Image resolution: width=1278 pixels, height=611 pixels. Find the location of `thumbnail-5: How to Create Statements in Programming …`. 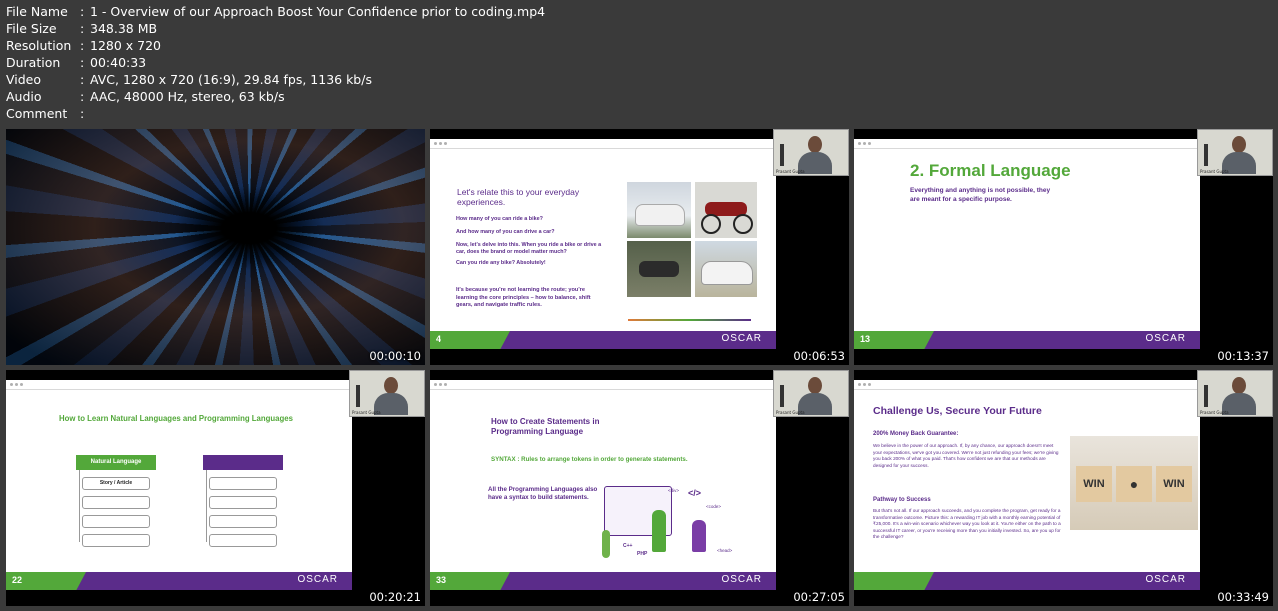

thumbnail-5: How to Create Statements in Programming … is located at coordinates (639, 488).